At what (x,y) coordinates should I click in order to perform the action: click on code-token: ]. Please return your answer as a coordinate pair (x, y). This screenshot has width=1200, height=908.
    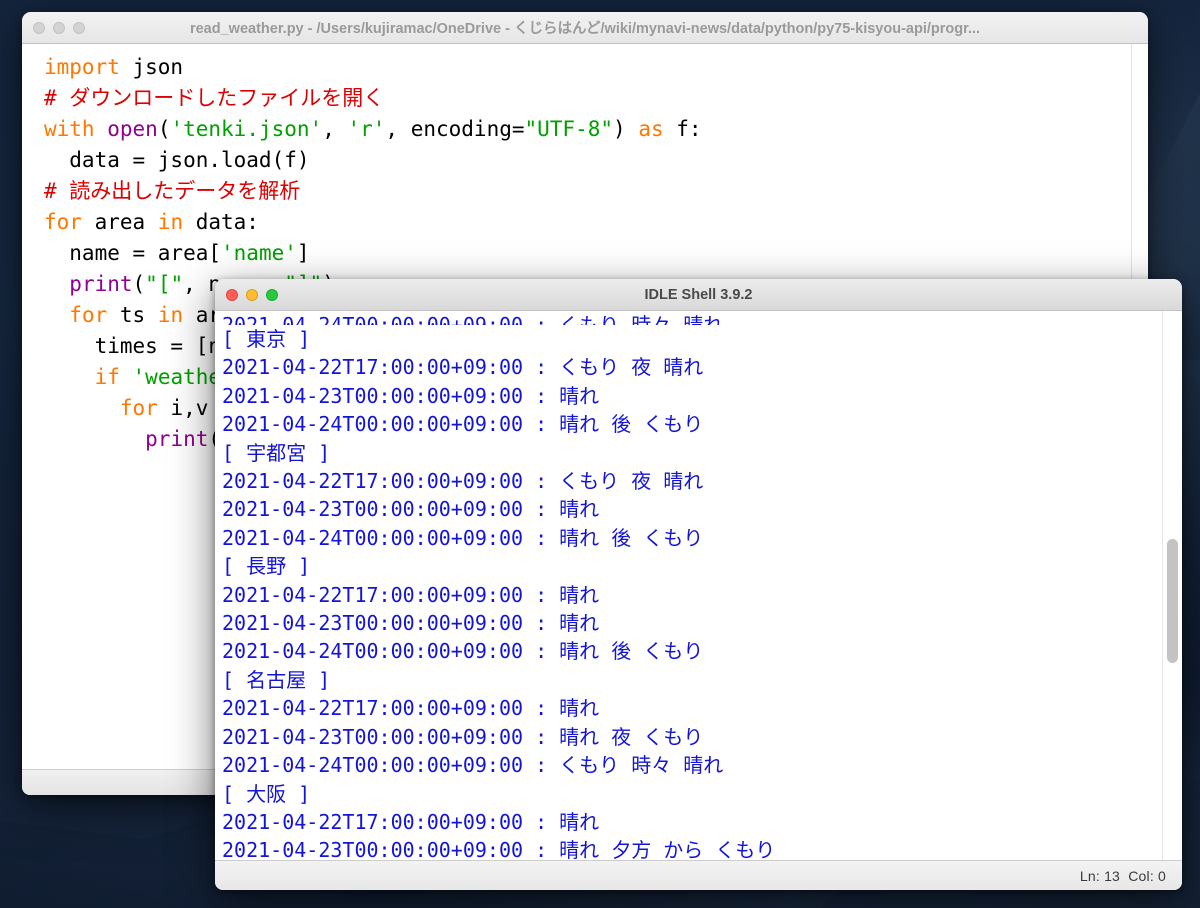
    Looking at the image, I should click on (303, 253).